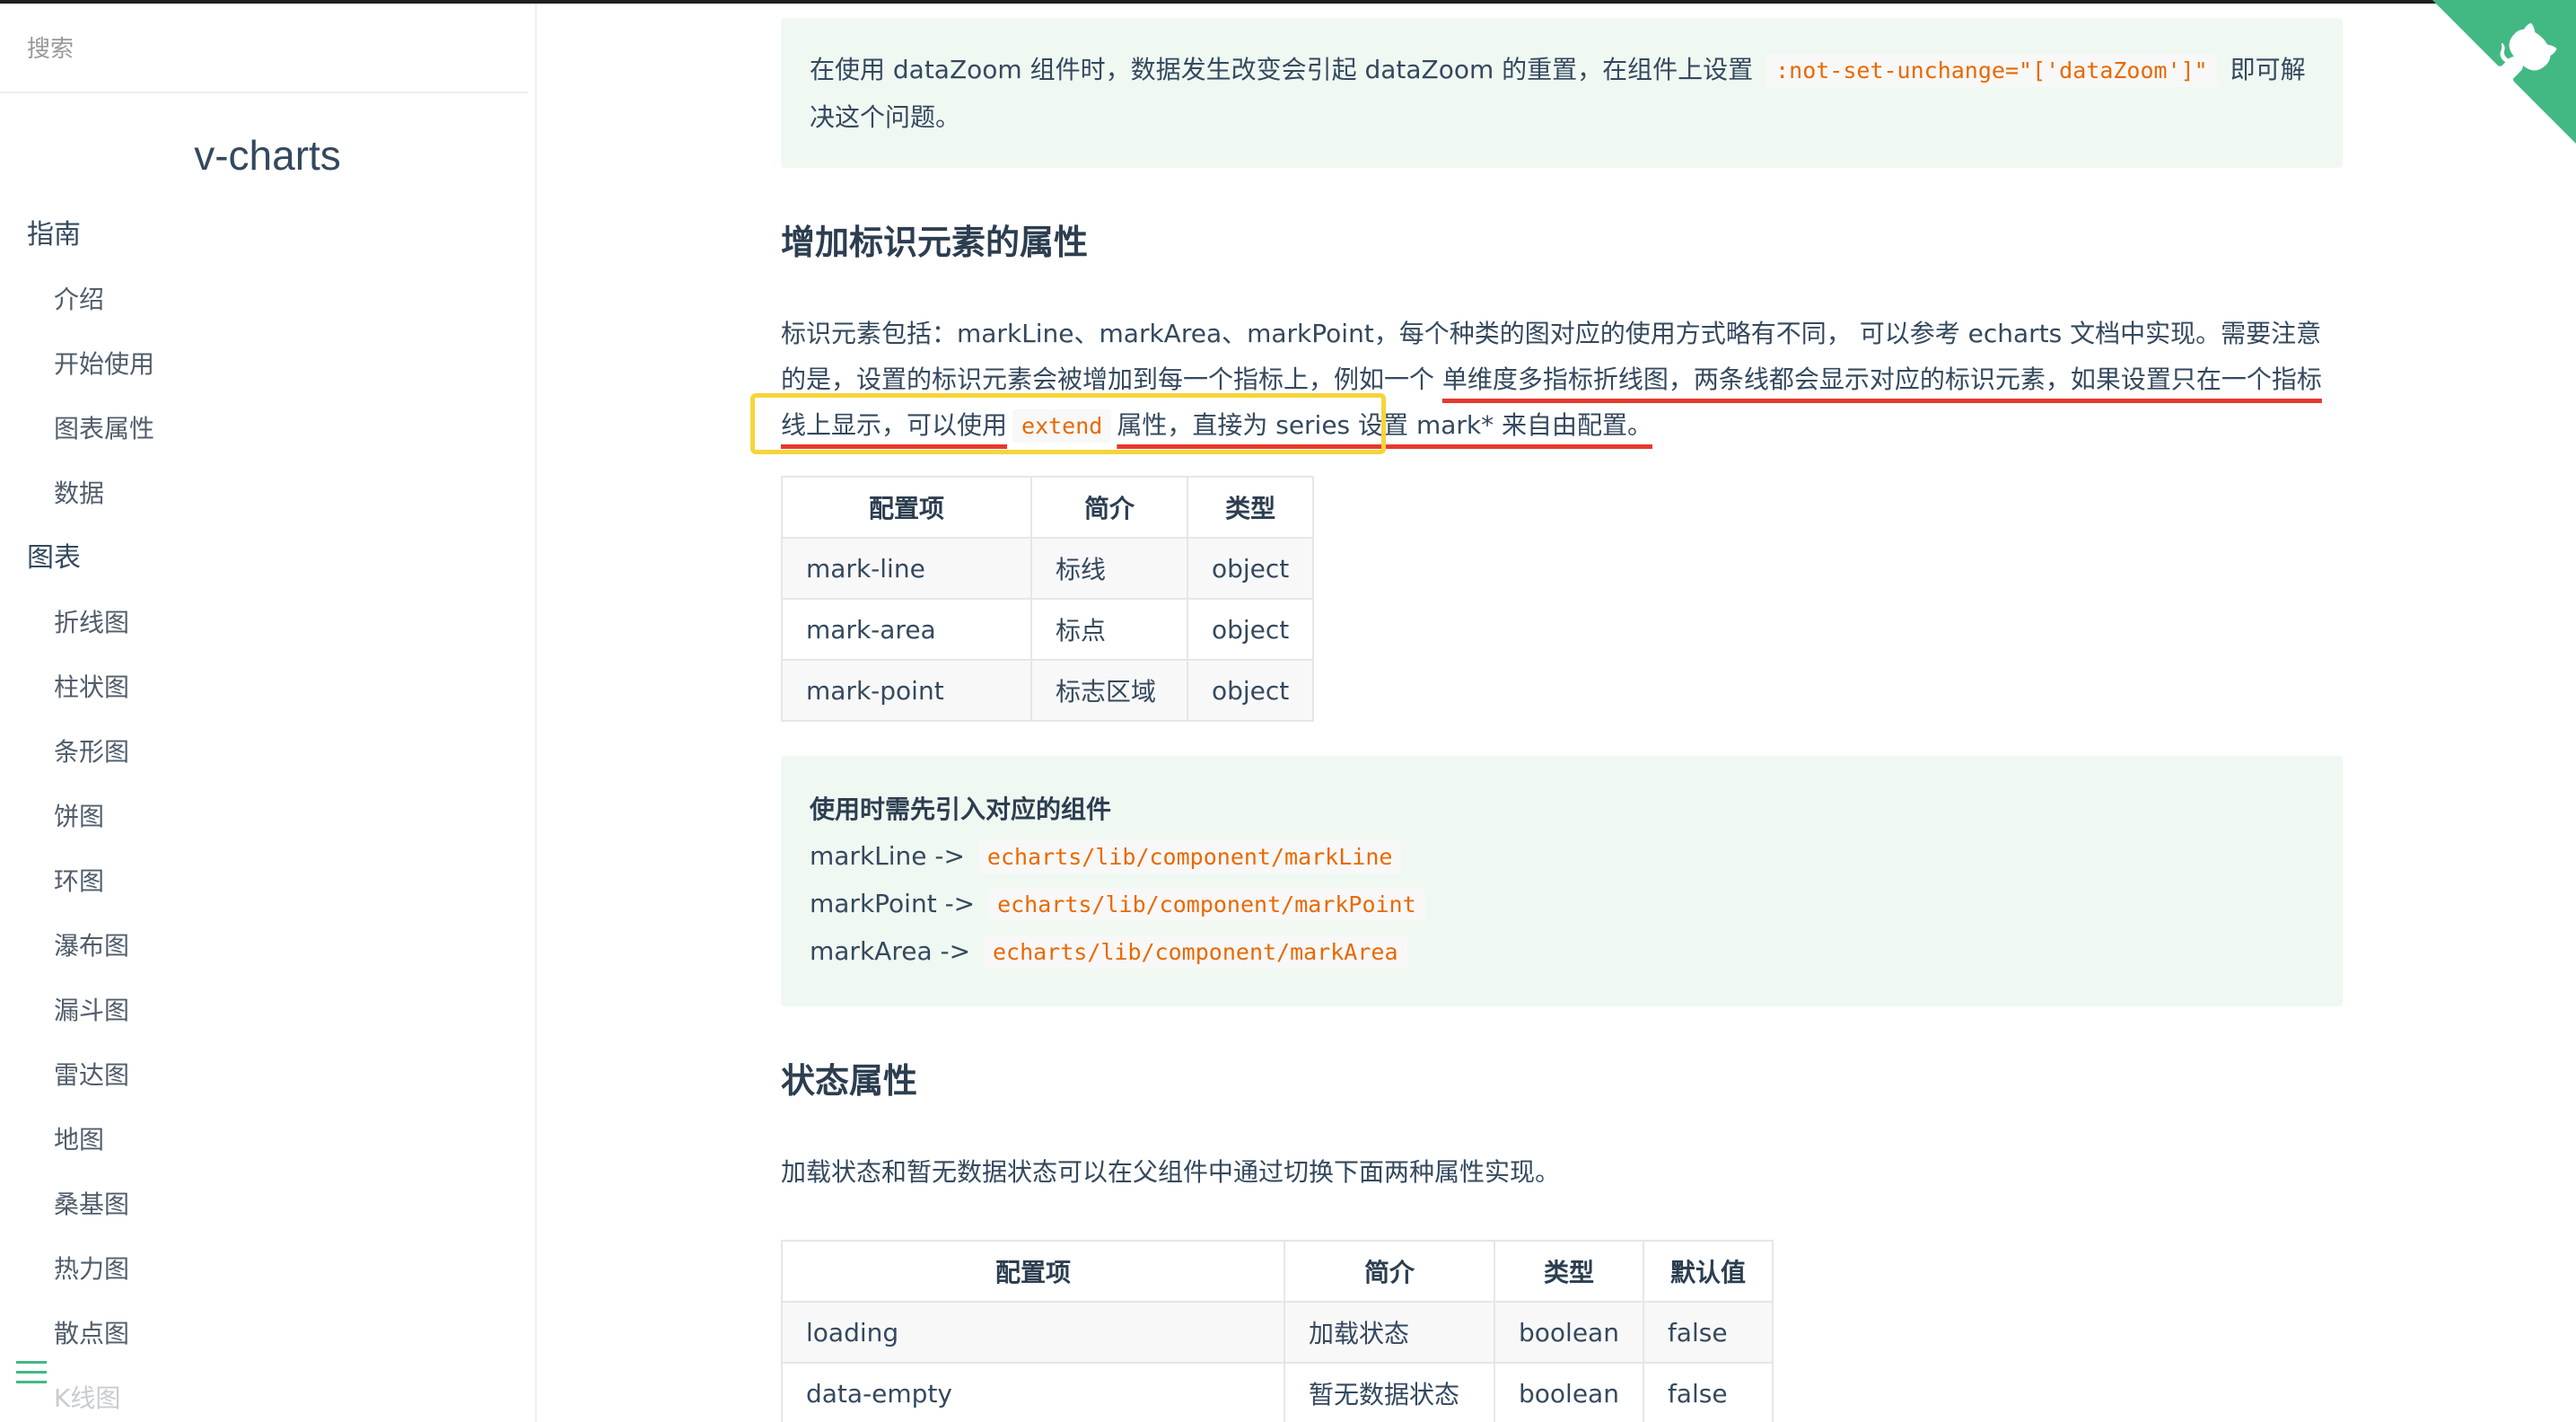  What do you see at coordinates (1206, 904) in the screenshot?
I see `import-path: echarts/lib/component/markPoint` at bounding box center [1206, 904].